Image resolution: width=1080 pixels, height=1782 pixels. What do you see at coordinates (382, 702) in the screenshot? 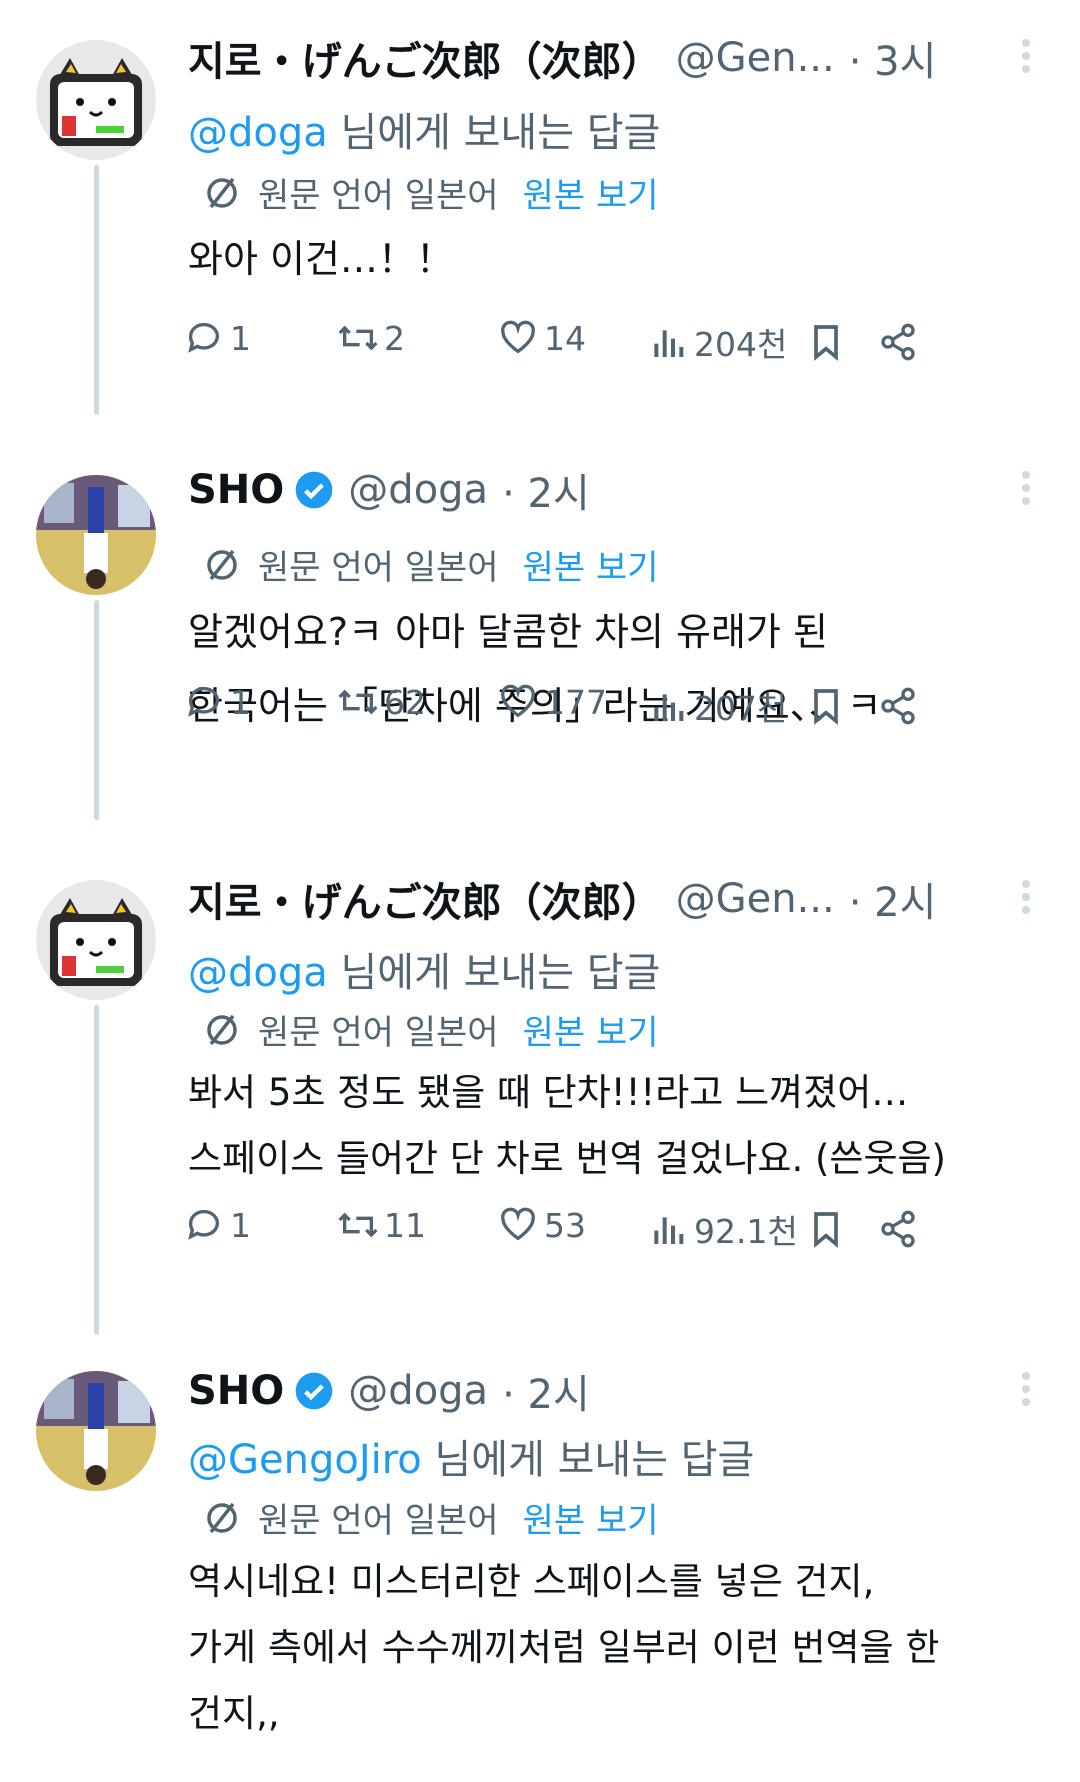
I see `retweet-button: 62` at bounding box center [382, 702].